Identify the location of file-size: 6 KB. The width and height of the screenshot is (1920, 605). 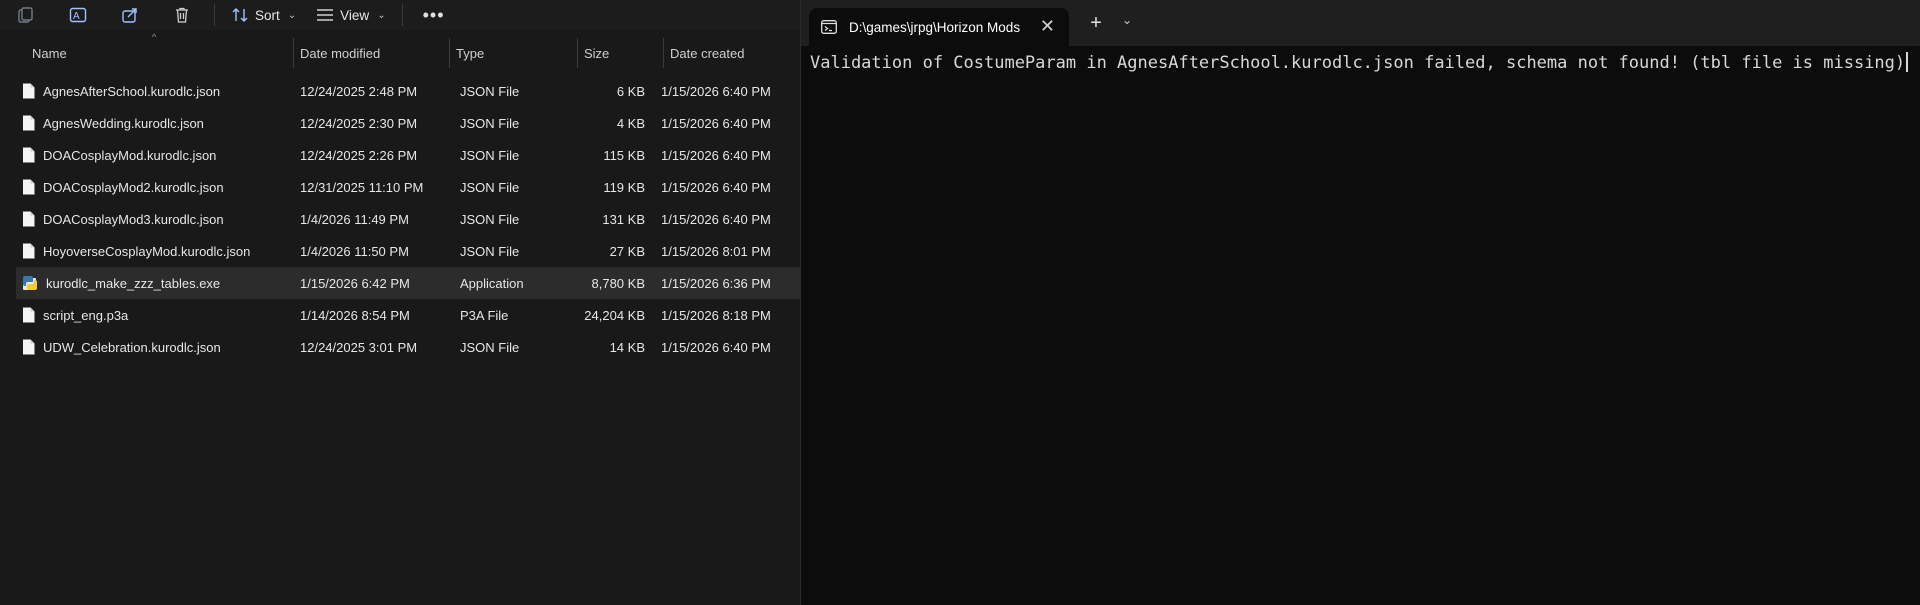
(630, 91).